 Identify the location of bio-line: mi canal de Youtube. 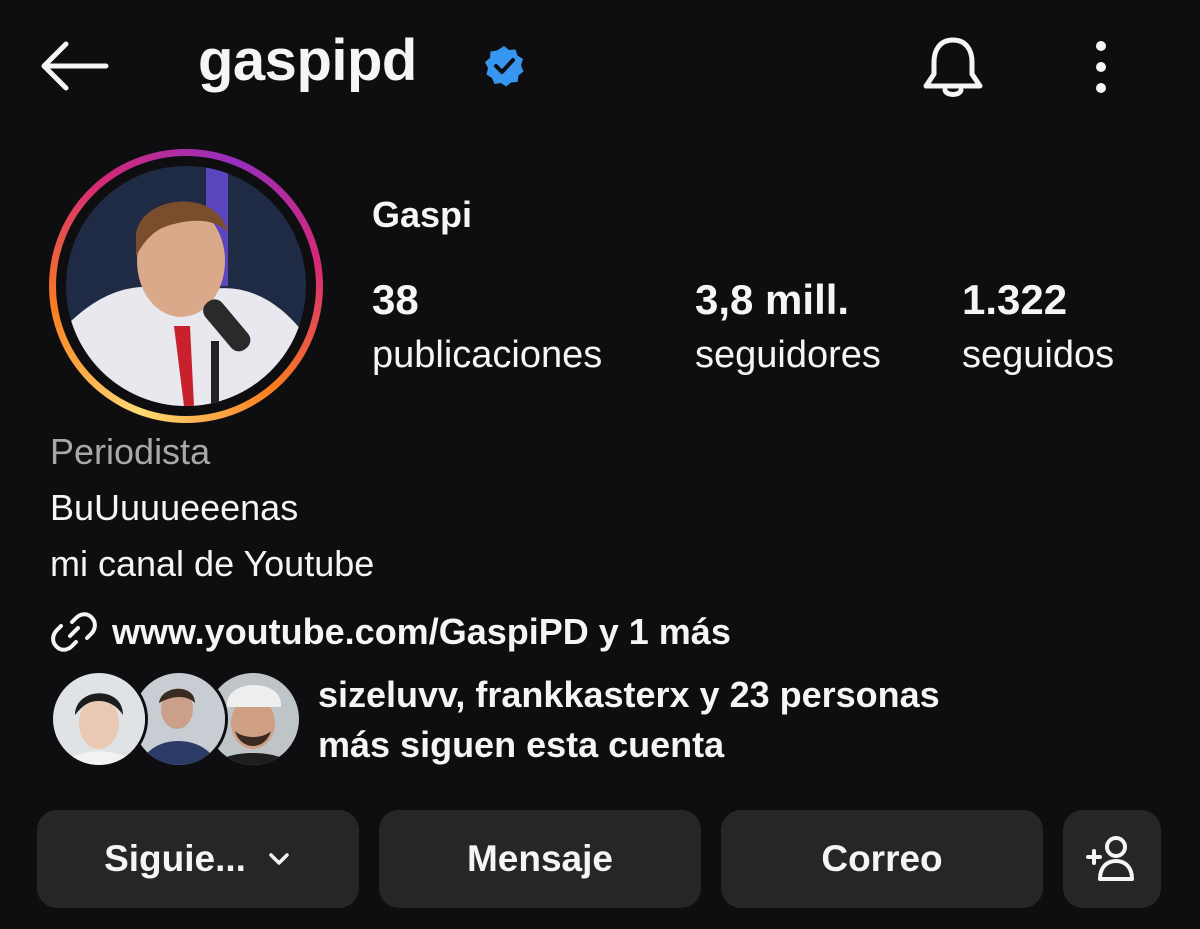
(212, 563).